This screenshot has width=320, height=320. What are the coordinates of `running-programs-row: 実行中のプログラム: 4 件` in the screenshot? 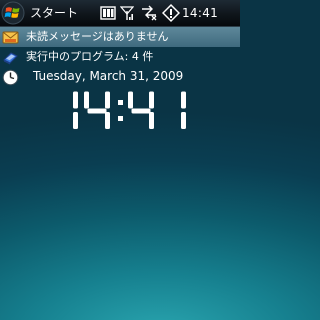 It's located at (120, 57).